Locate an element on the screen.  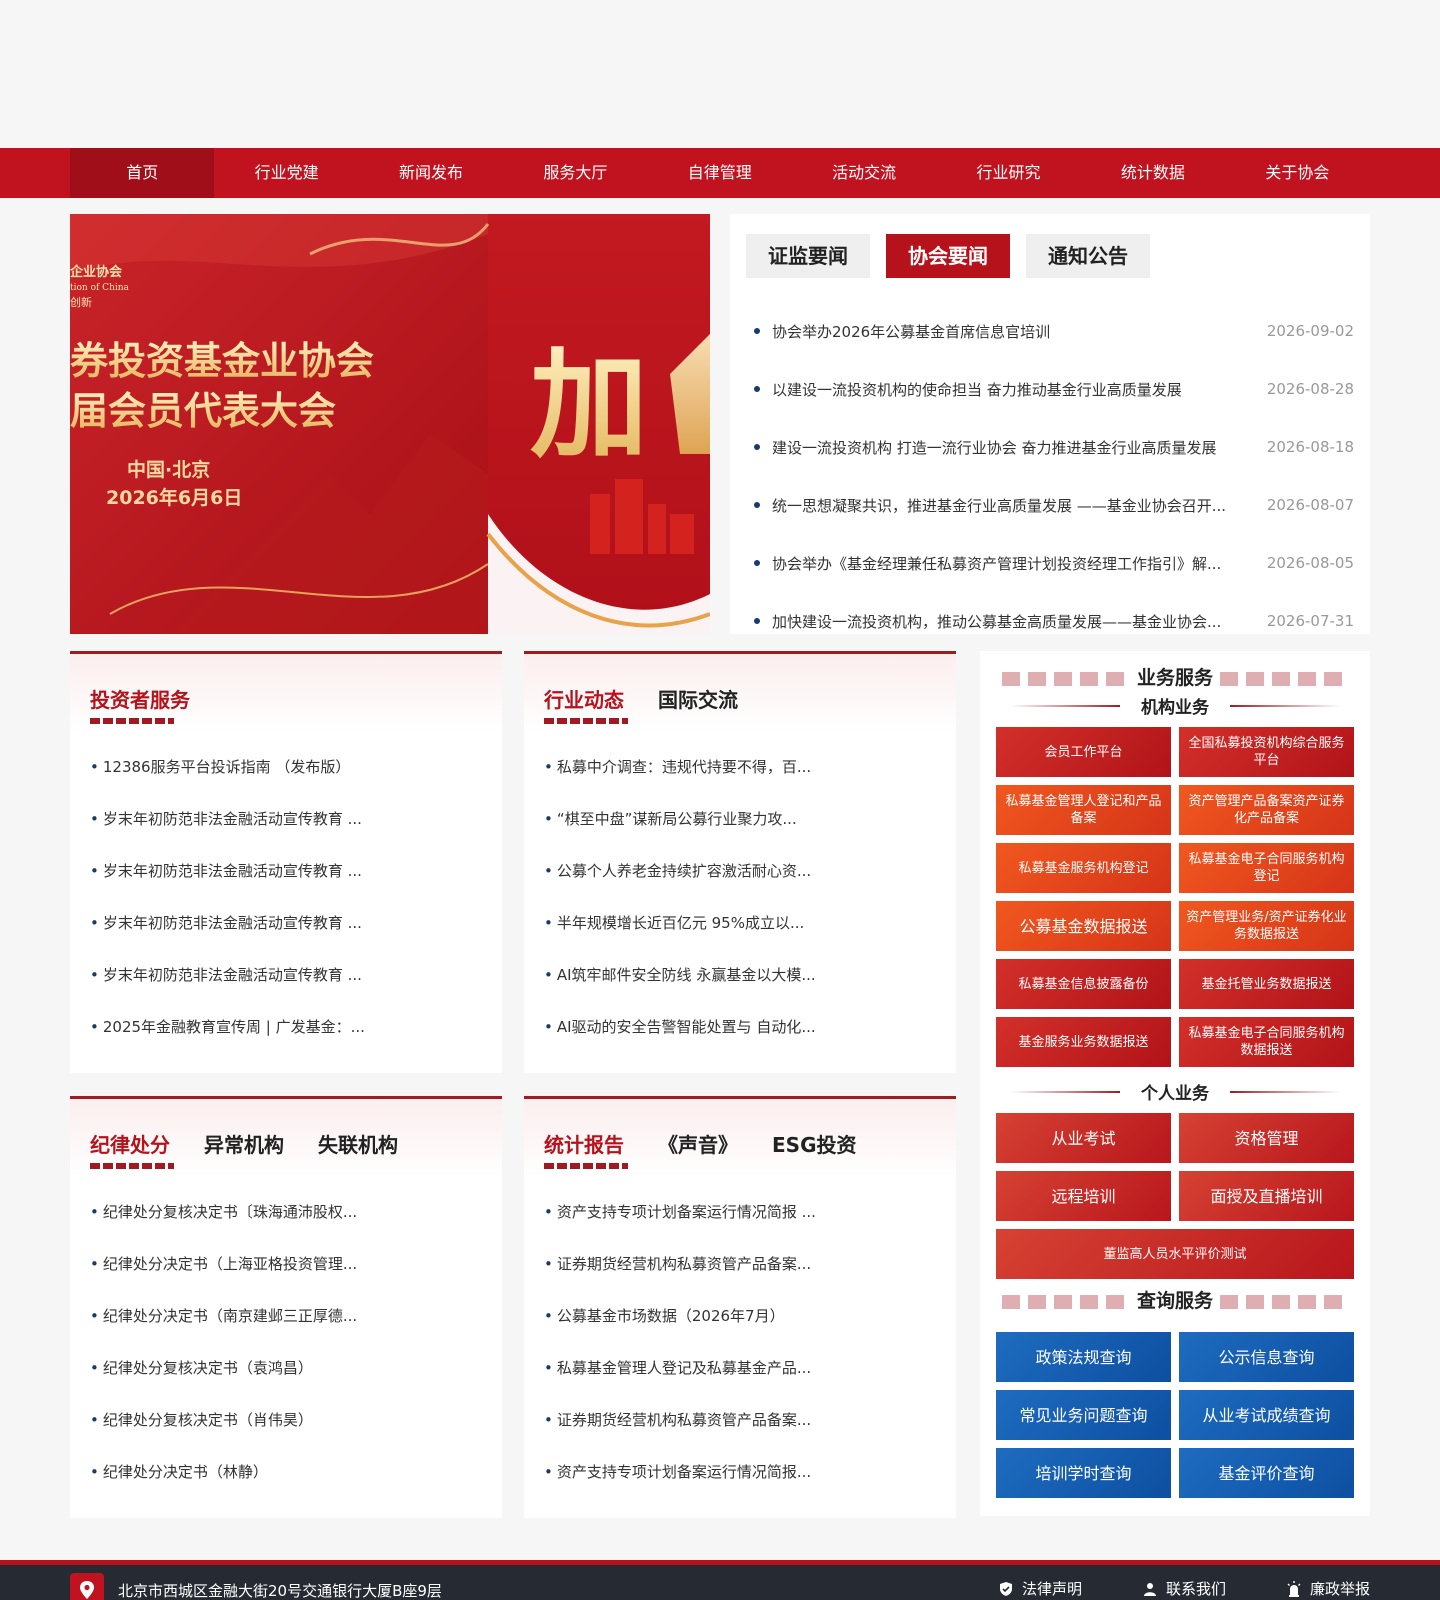
e-contract-registration-button: 私募基金电子合同服务机构登记 is located at coordinates (1266, 868).